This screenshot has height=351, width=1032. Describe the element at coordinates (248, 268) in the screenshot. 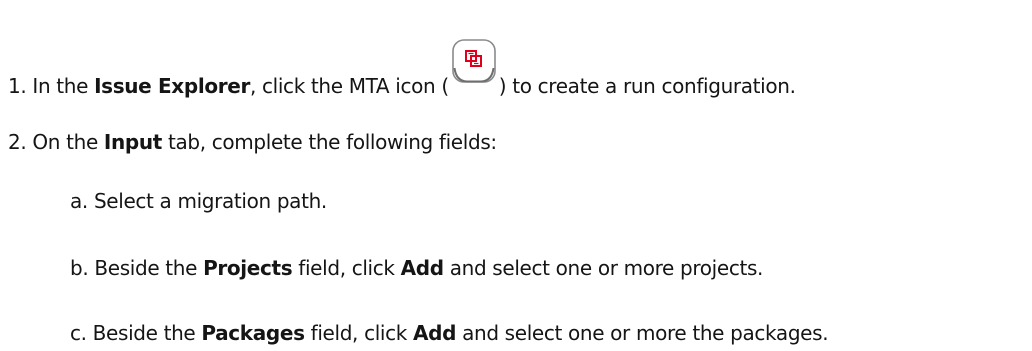

I see `projects-term: Projects` at that location.